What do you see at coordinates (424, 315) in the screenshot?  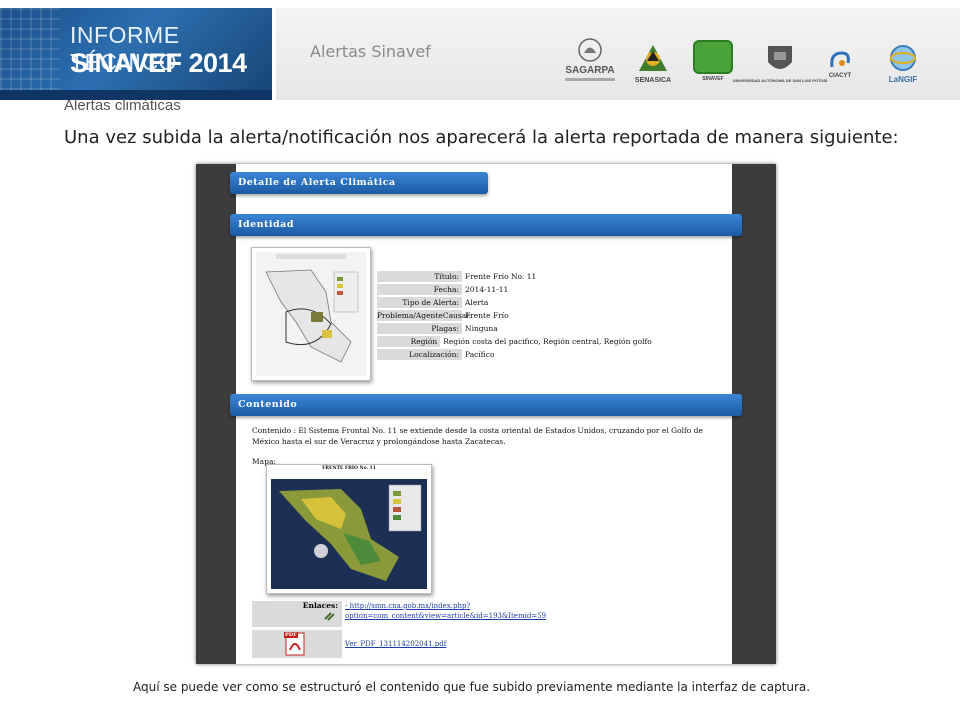 I see `detail-key: Problema/AgenteCausal:` at bounding box center [424, 315].